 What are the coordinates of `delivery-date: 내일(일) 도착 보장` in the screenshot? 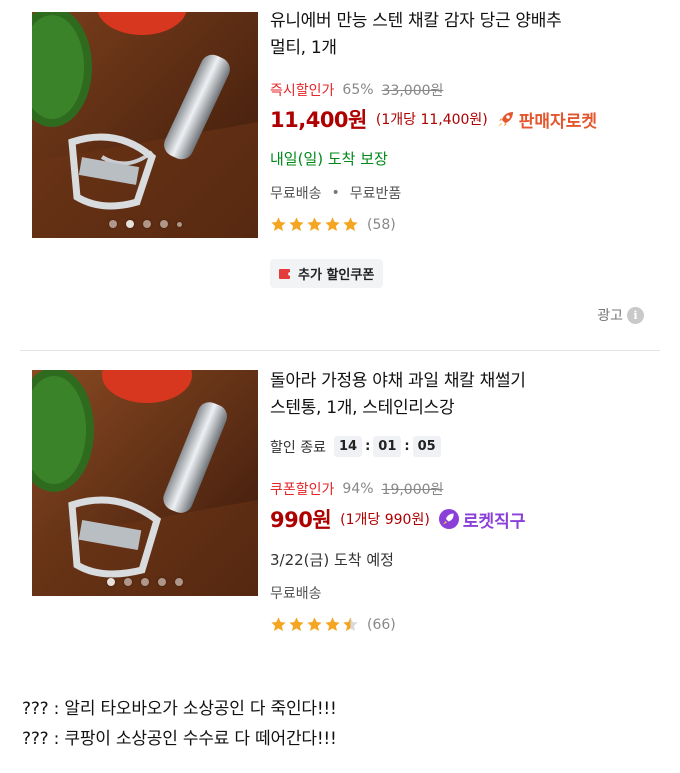 It's located at (329, 159).